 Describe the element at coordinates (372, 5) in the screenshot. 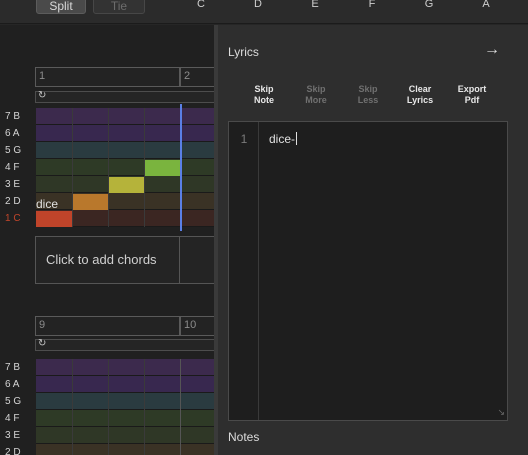

I see `note-column-f: F` at that location.